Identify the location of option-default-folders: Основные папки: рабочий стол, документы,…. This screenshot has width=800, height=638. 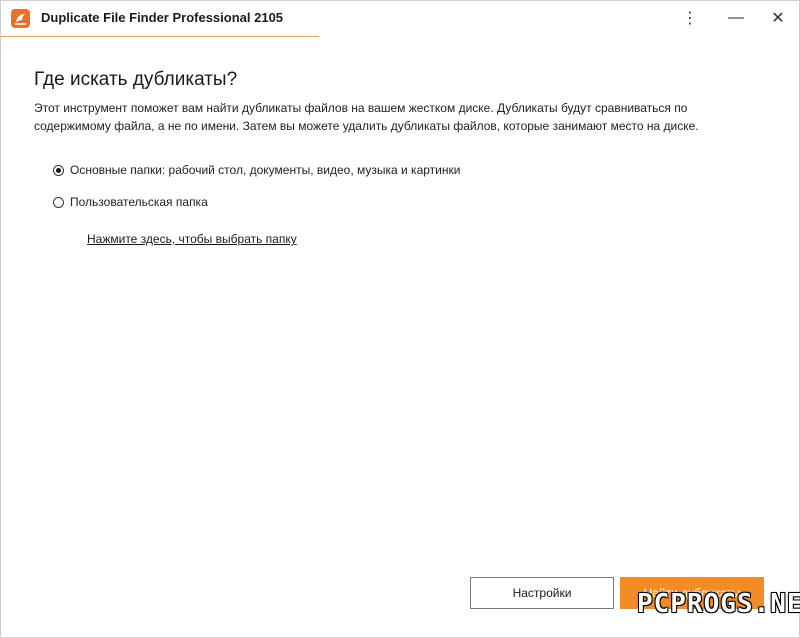
(256, 170).